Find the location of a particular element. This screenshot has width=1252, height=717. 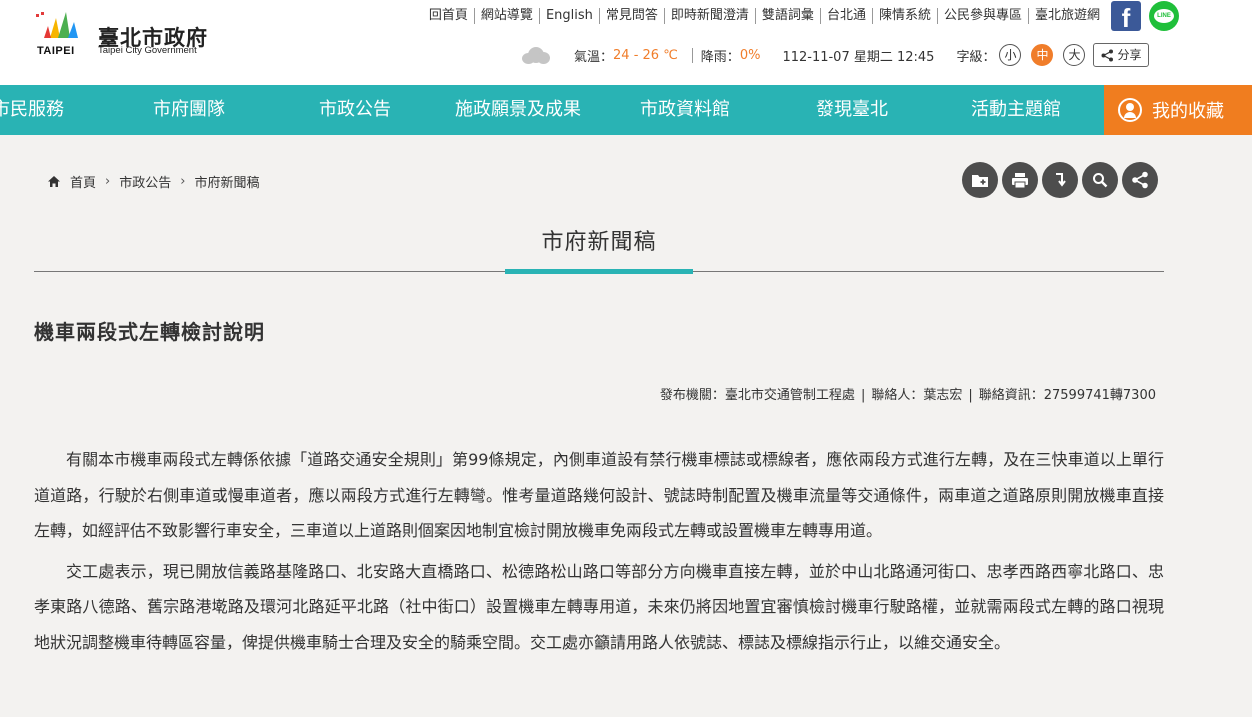

top-link-english: English is located at coordinates (568, 16).